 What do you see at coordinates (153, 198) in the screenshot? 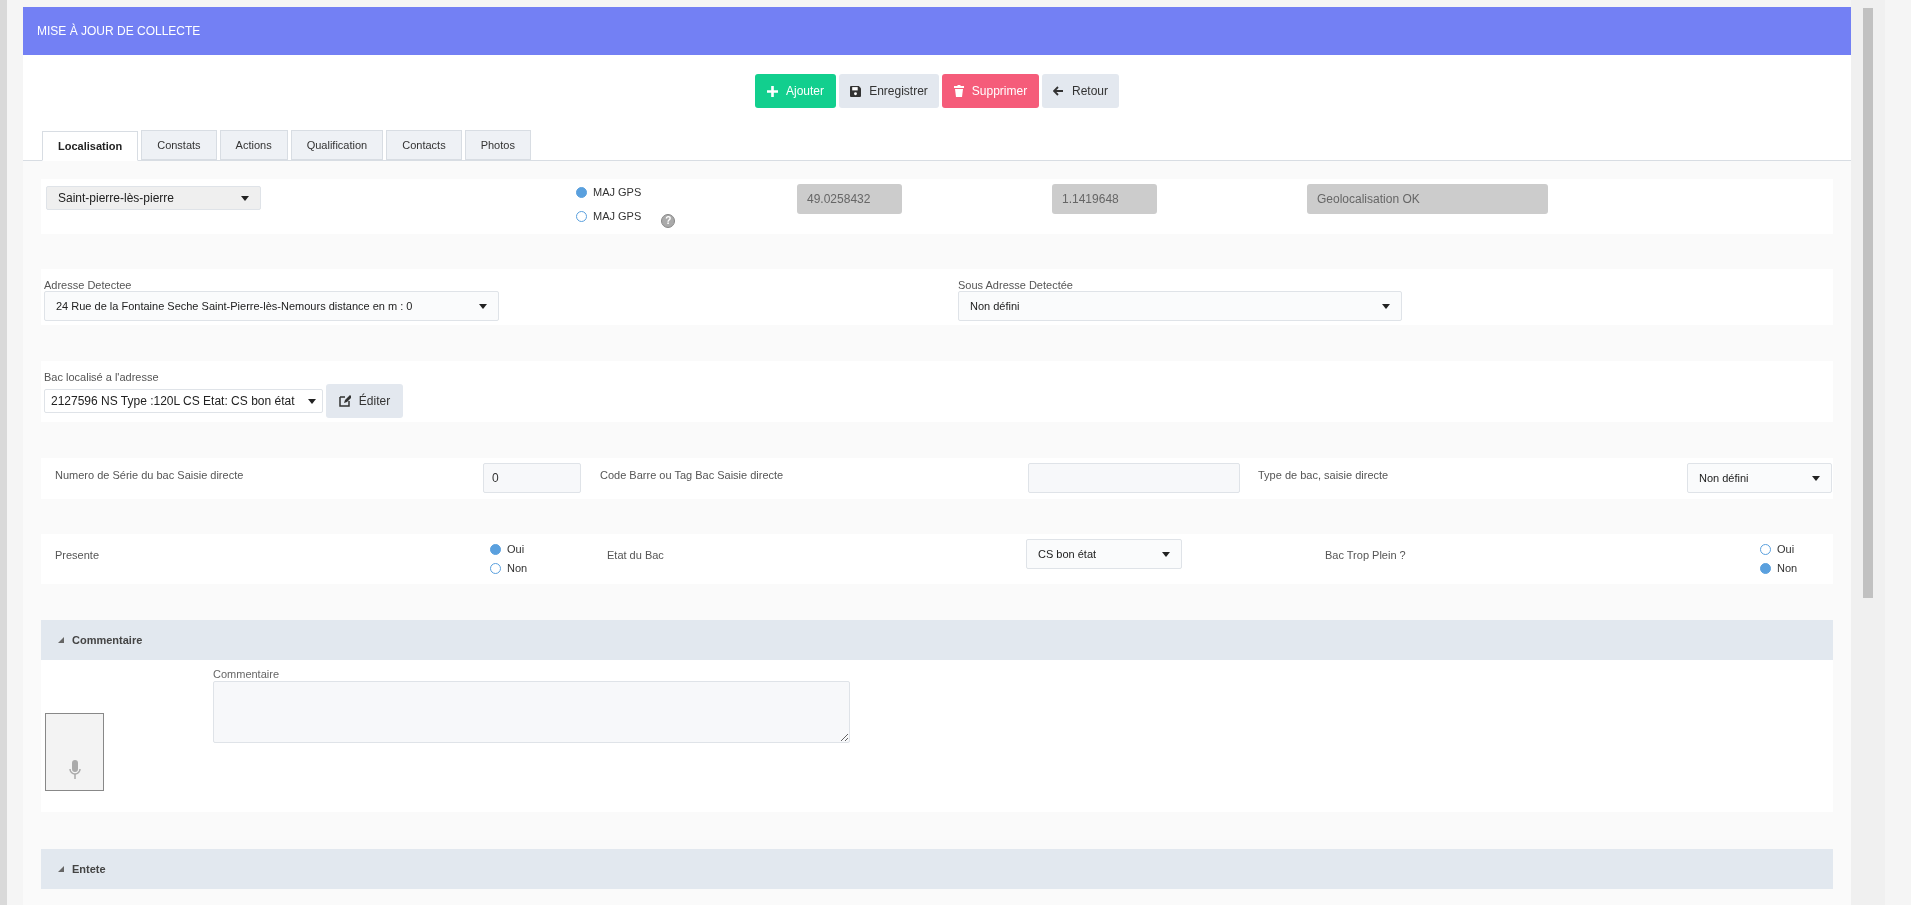
I see `dropdown: Saint-pierre-lès-pierre` at bounding box center [153, 198].